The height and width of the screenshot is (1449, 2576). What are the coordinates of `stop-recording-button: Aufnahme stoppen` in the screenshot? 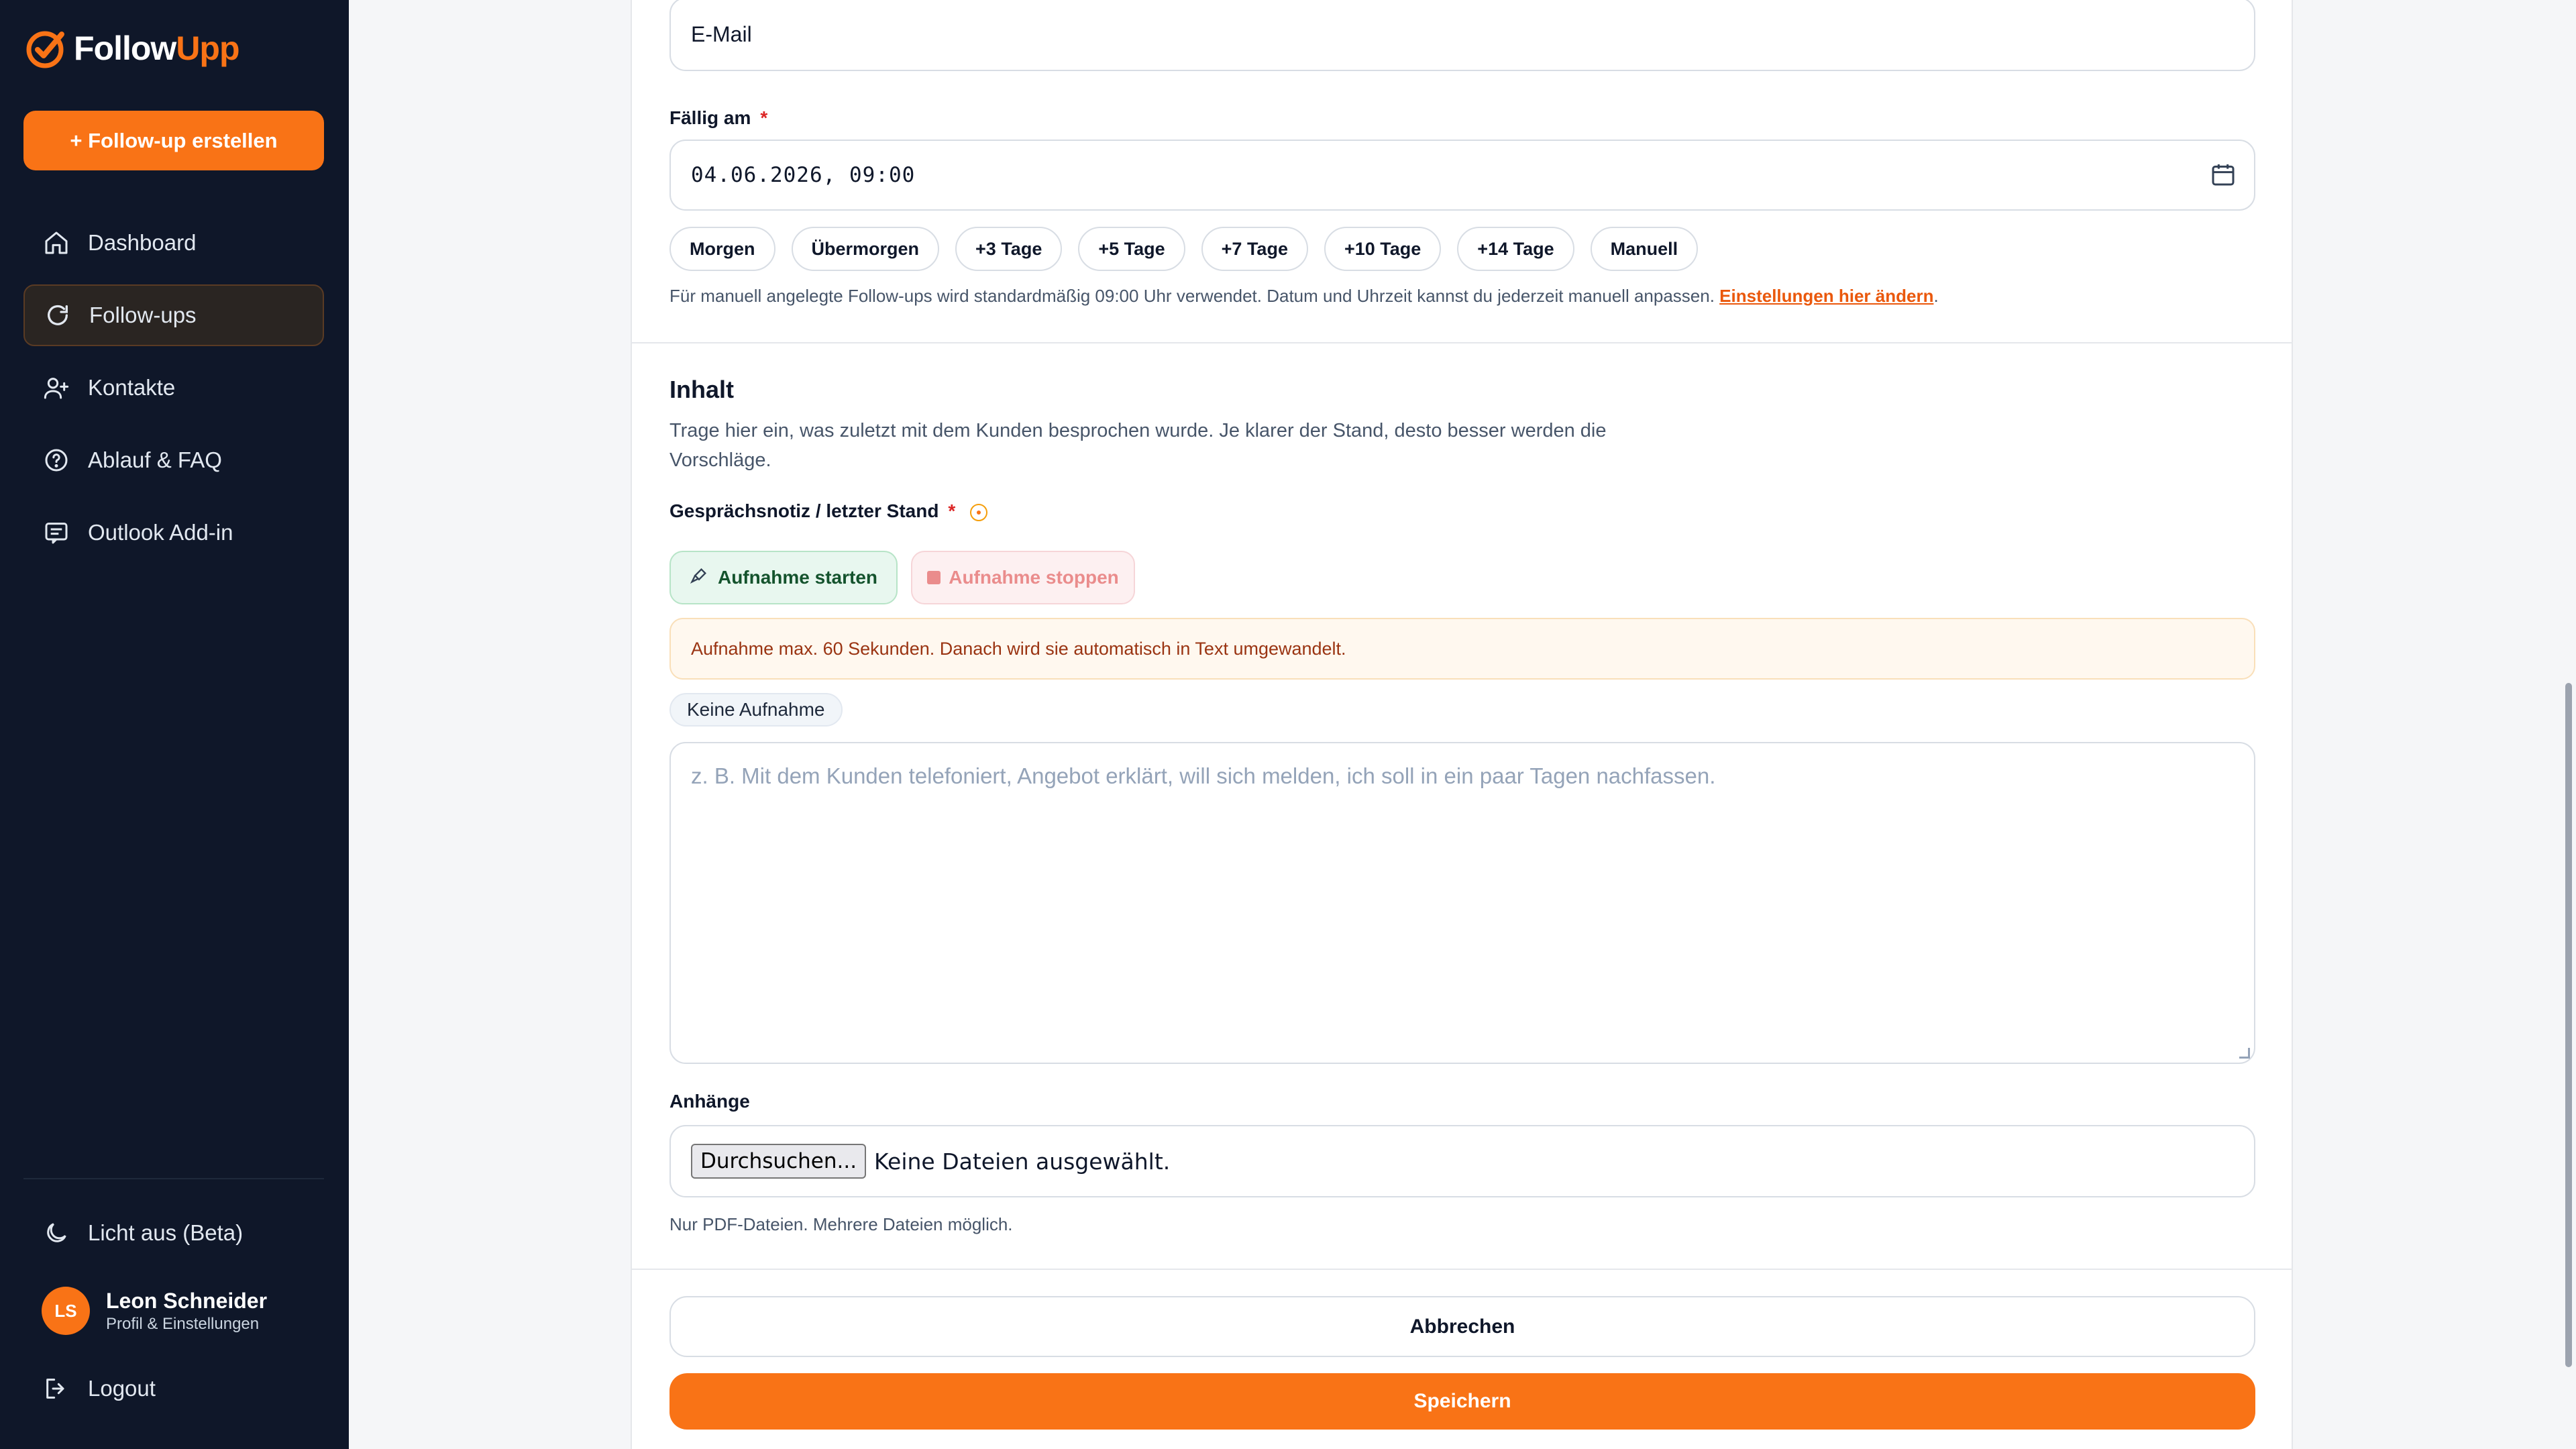 It's located at (1023, 577).